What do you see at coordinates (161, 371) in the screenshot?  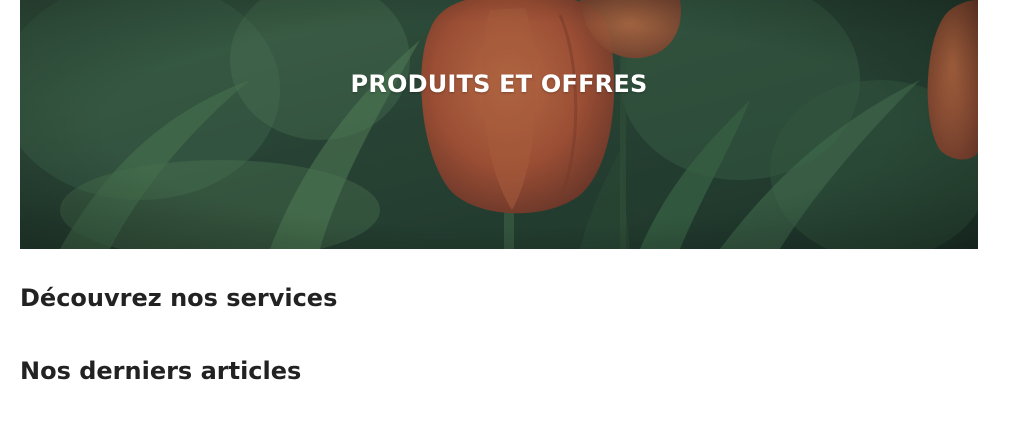 I see `articles-heading: Nos derniers articles` at bounding box center [161, 371].